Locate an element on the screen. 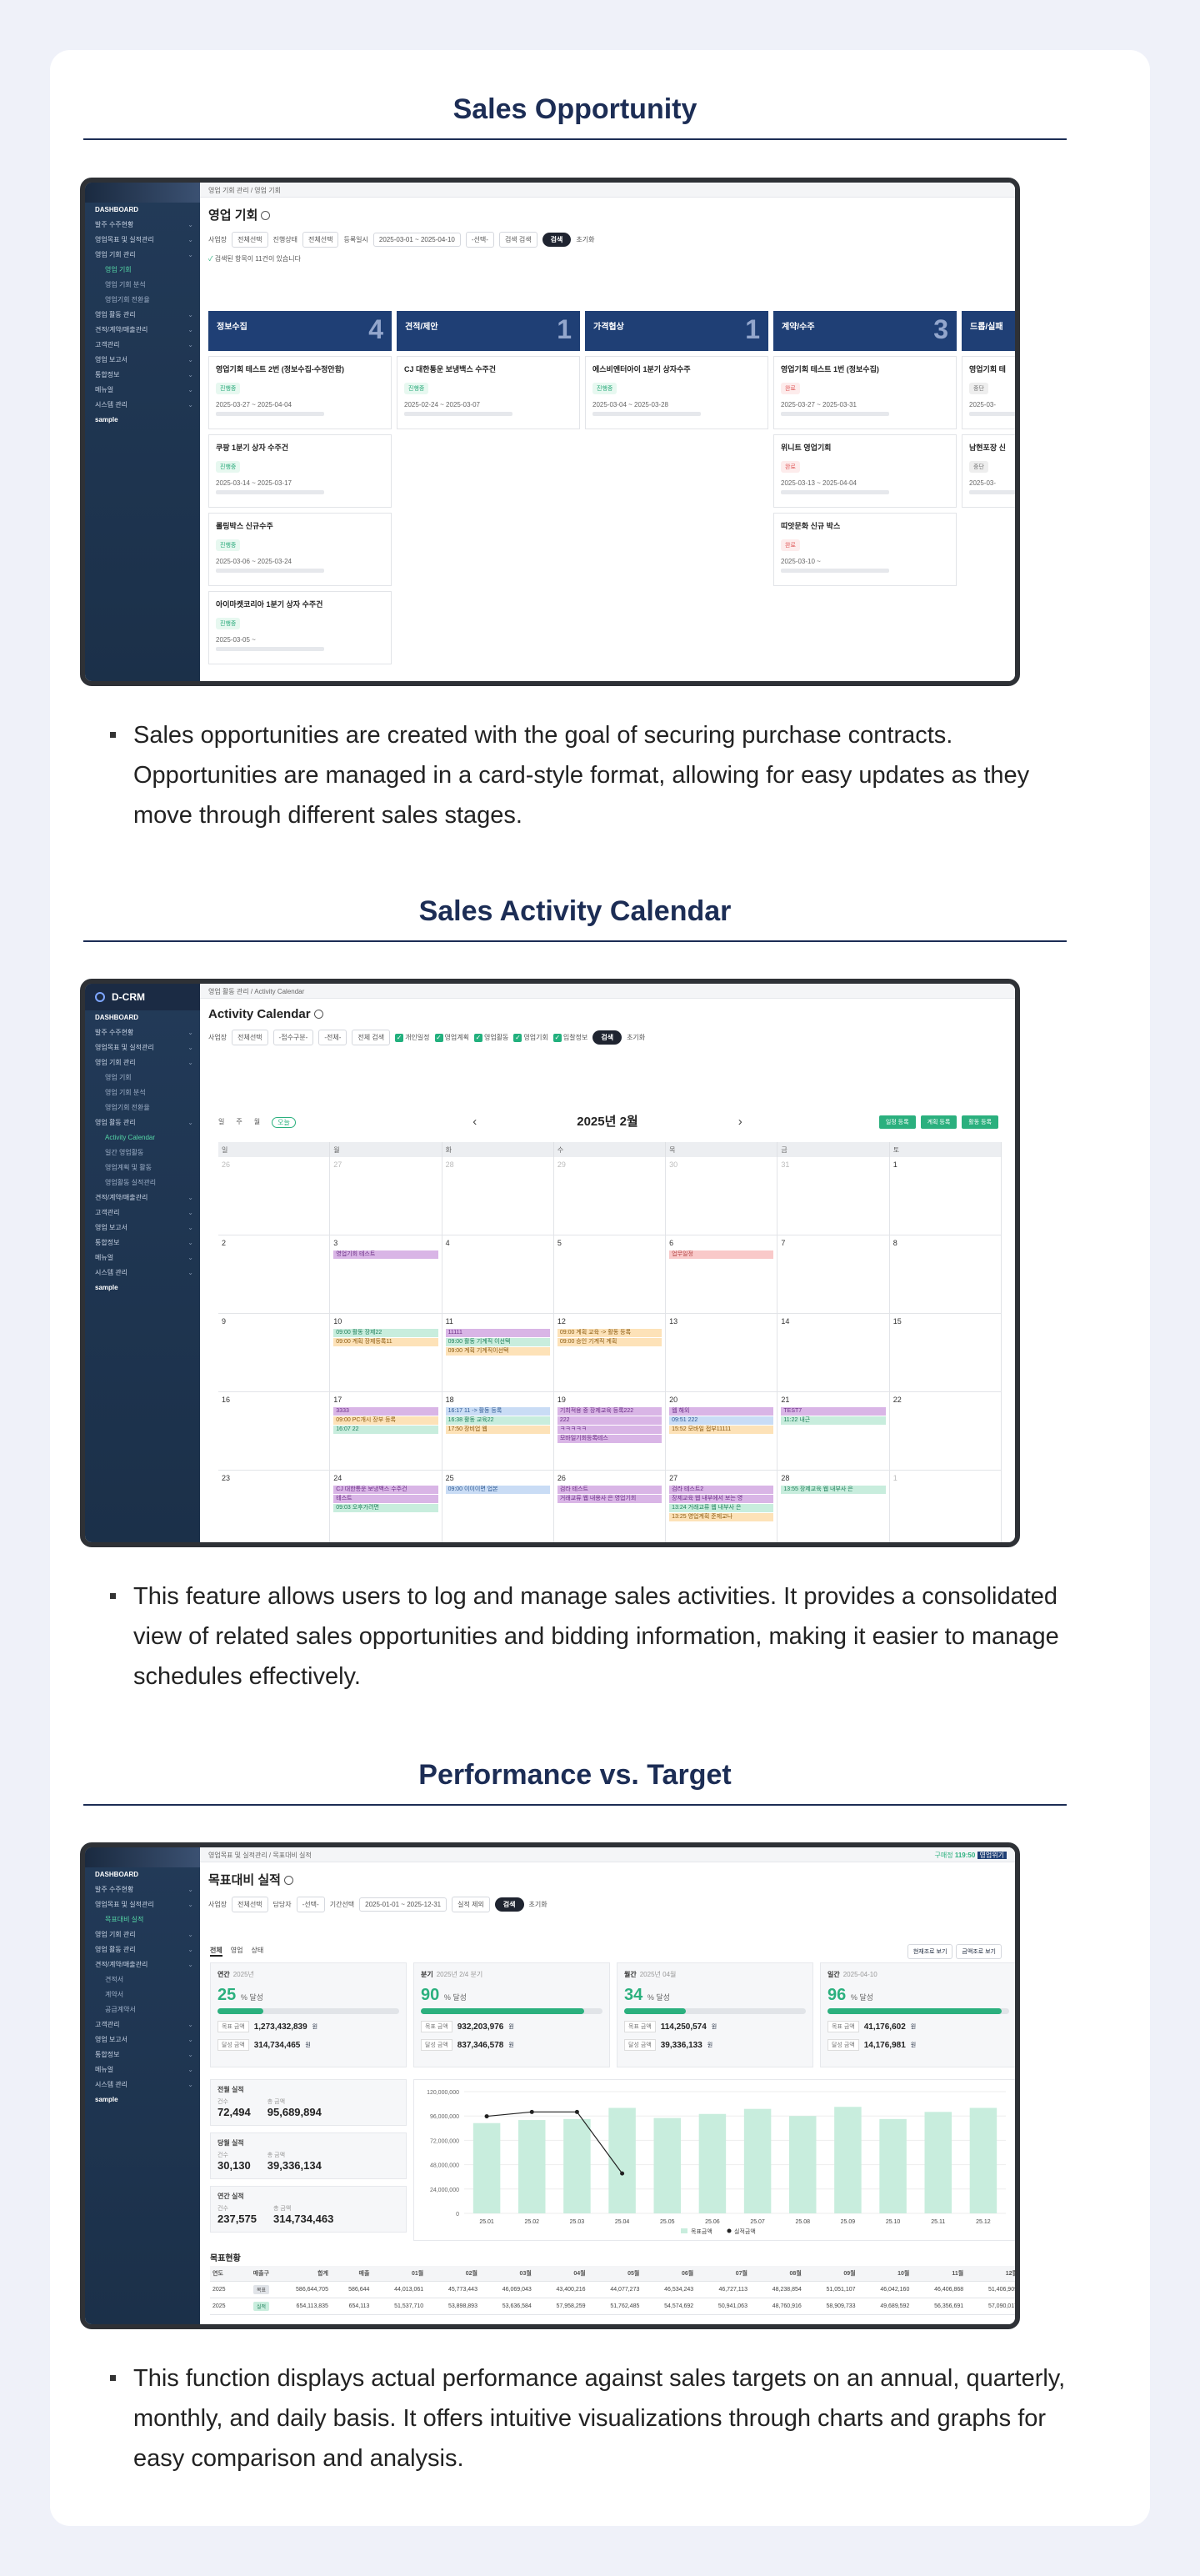  calendar-event: 15:52 모바일 접부11111 is located at coordinates (721, 1430).